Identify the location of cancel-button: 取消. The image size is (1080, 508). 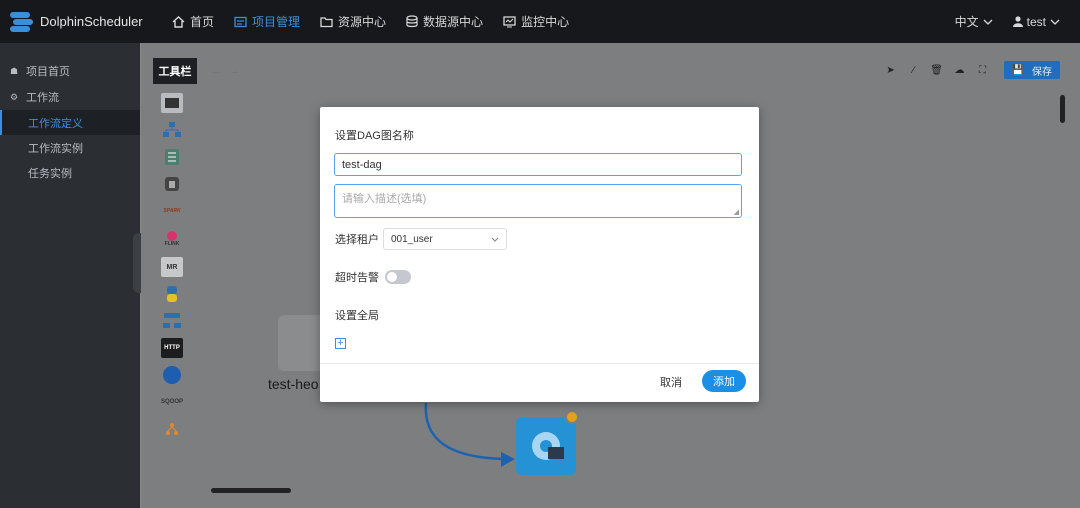
(671, 382).